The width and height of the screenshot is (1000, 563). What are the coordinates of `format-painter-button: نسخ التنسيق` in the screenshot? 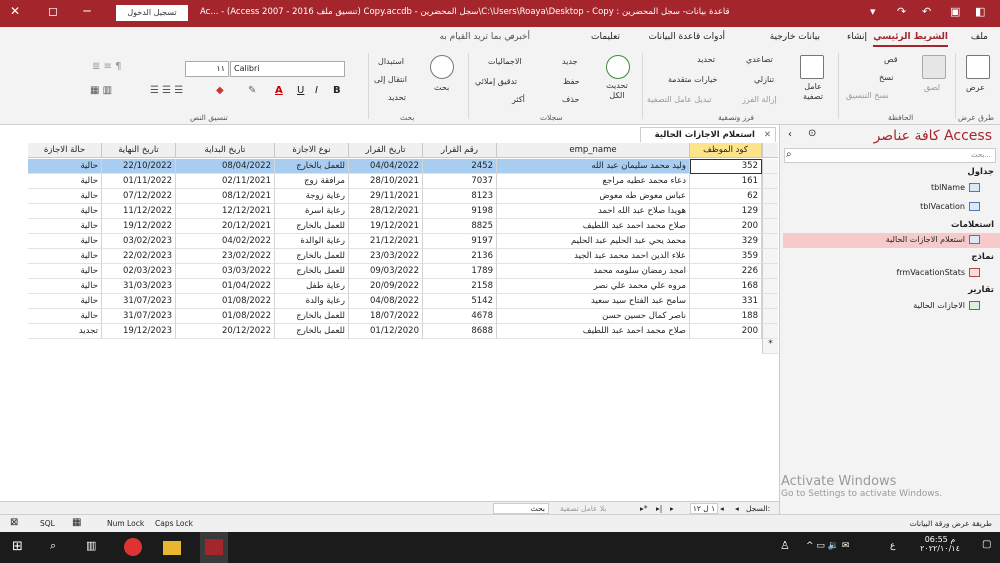 It's located at (867, 95).